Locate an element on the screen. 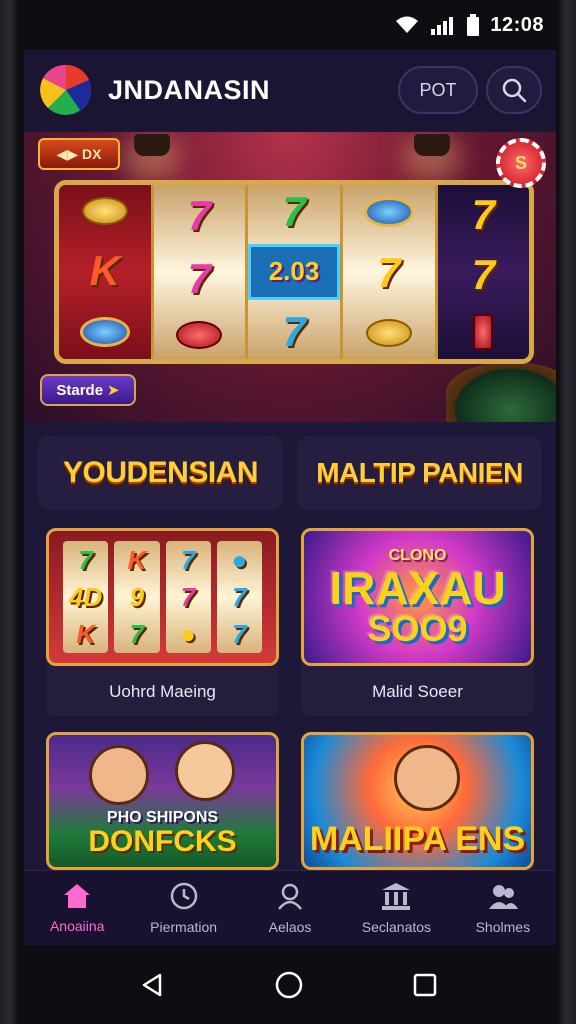 The width and height of the screenshot is (576, 1024). reel-4: 7 is located at coordinates (390, 272).